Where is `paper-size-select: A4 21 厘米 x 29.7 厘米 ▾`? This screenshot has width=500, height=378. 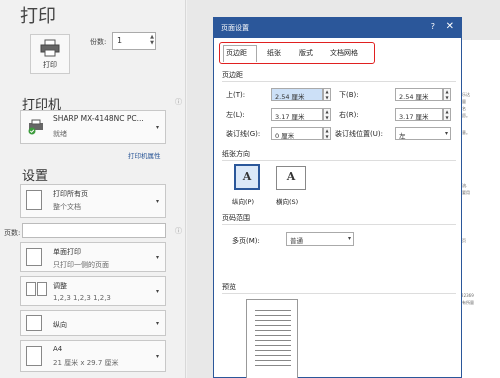 paper-size-select: A4 21 厘米 x 29.7 厘米 ▾ is located at coordinates (93, 356).